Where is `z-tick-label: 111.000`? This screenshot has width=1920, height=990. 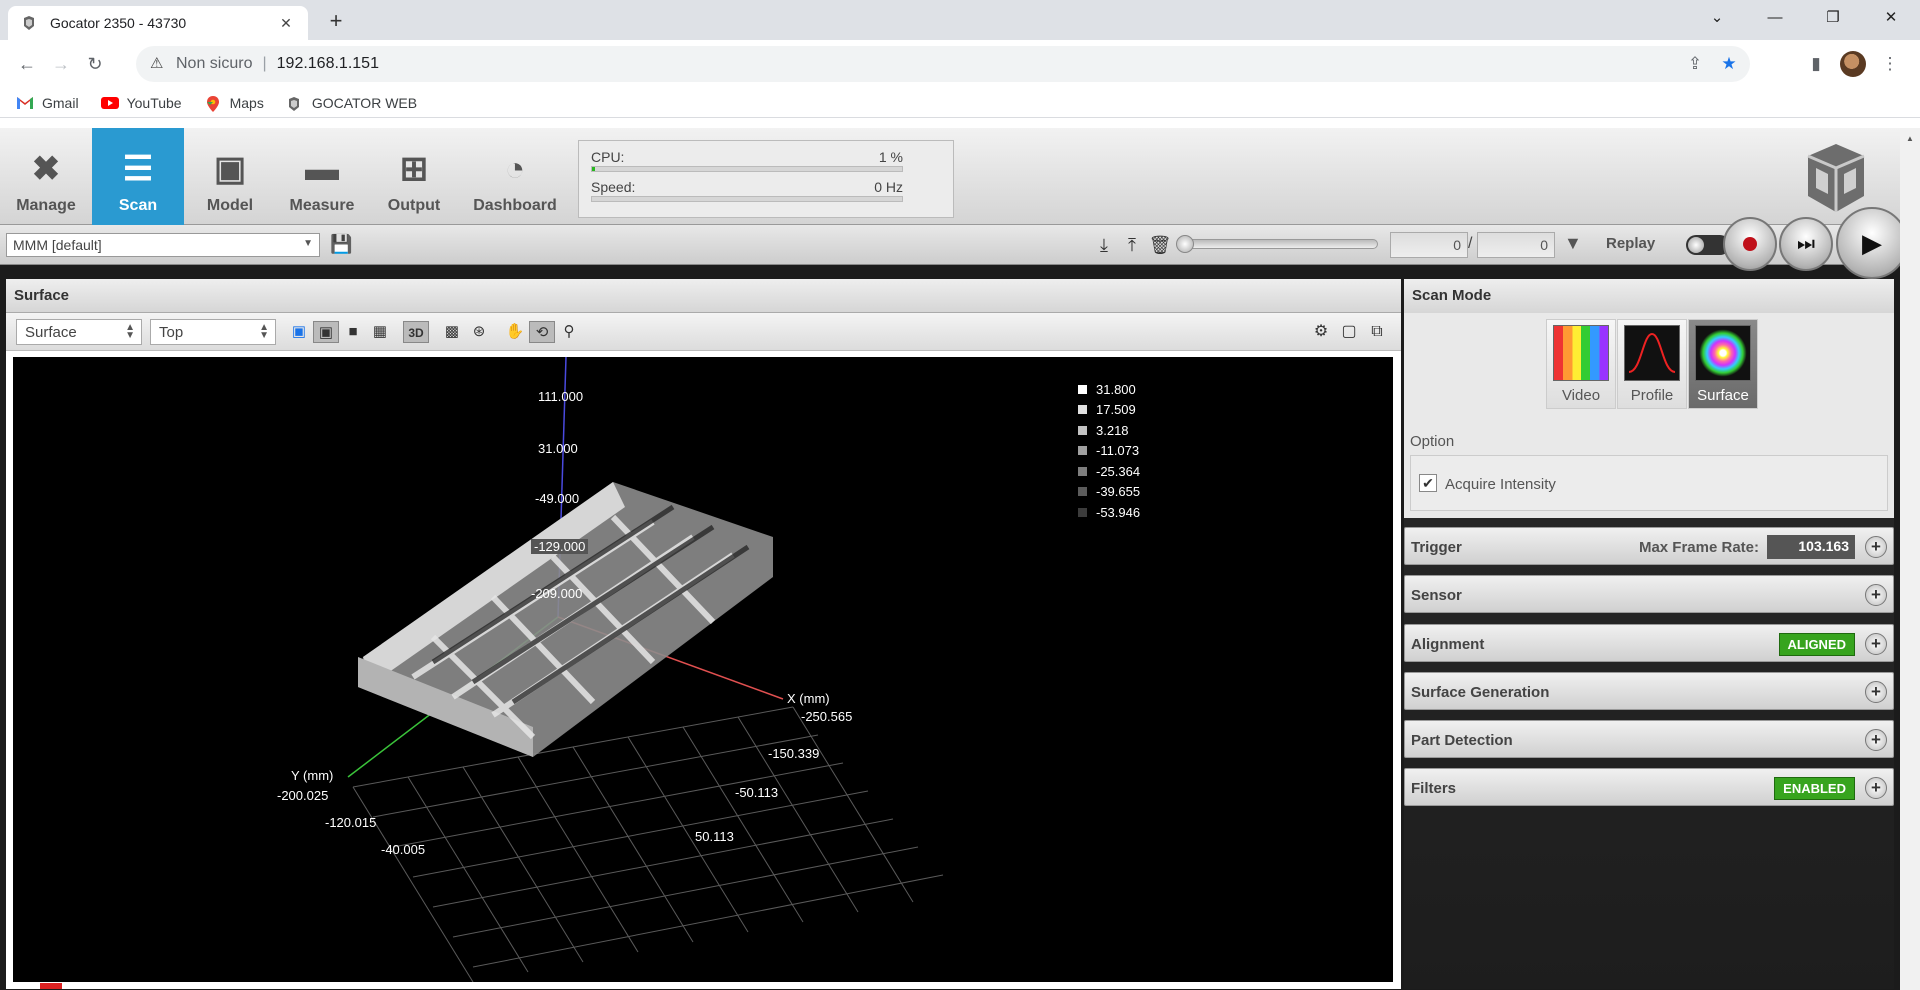 z-tick-label: 111.000 is located at coordinates (561, 396).